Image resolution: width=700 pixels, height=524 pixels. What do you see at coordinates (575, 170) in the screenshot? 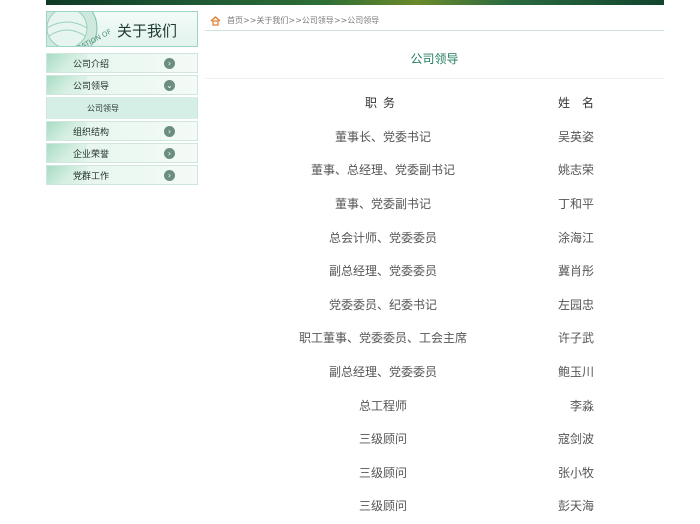
I see `name-cell: 姚志荣` at bounding box center [575, 170].